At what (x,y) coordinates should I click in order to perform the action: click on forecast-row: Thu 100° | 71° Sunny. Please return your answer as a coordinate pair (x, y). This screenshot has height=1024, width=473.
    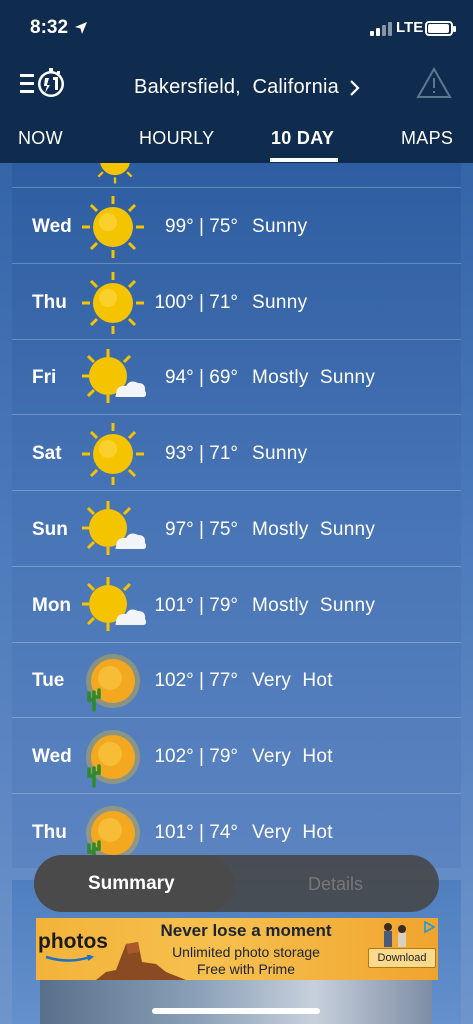
    Looking at the image, I should click on (236, 302).